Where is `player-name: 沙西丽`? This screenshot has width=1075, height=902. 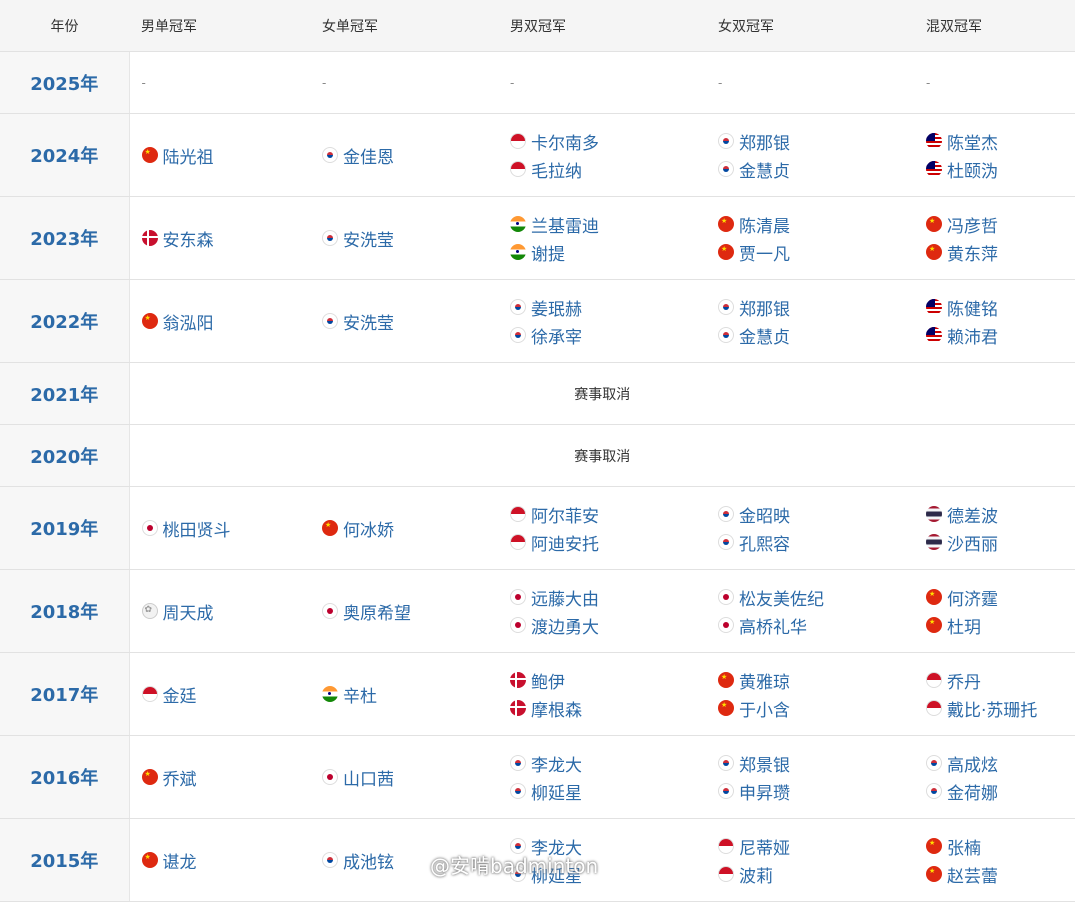
player-name: 沙西丽 is located at coordinates (972, 542).